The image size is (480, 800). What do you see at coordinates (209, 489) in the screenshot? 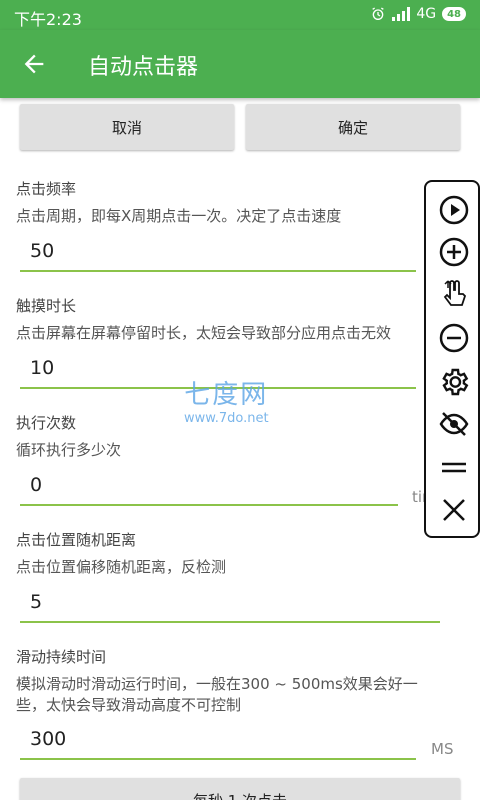
I see `repeat-count-input: 0` at bounding box center [209, 489].